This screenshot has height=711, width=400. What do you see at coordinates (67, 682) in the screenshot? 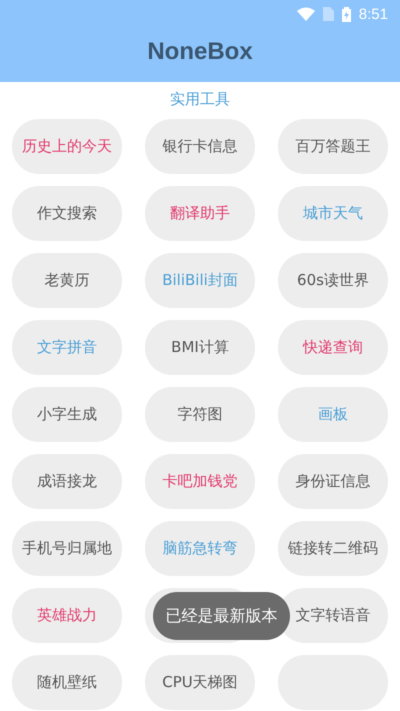
I see `tool-button: 随机壁纸` at bounding box center [67, 682].